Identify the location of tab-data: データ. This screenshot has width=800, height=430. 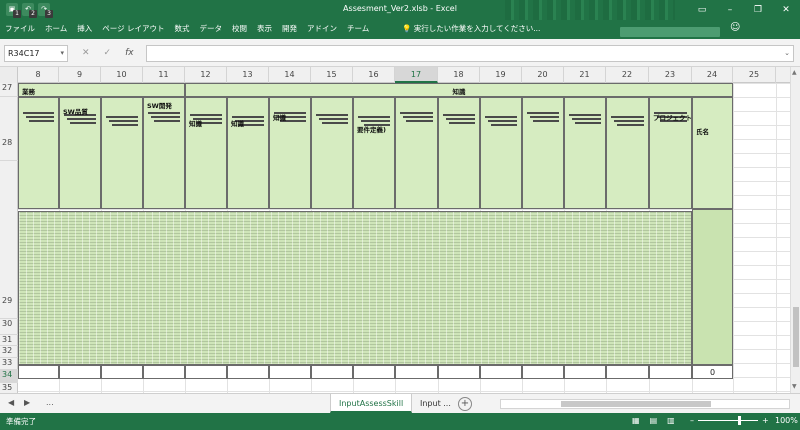
(211, 28).